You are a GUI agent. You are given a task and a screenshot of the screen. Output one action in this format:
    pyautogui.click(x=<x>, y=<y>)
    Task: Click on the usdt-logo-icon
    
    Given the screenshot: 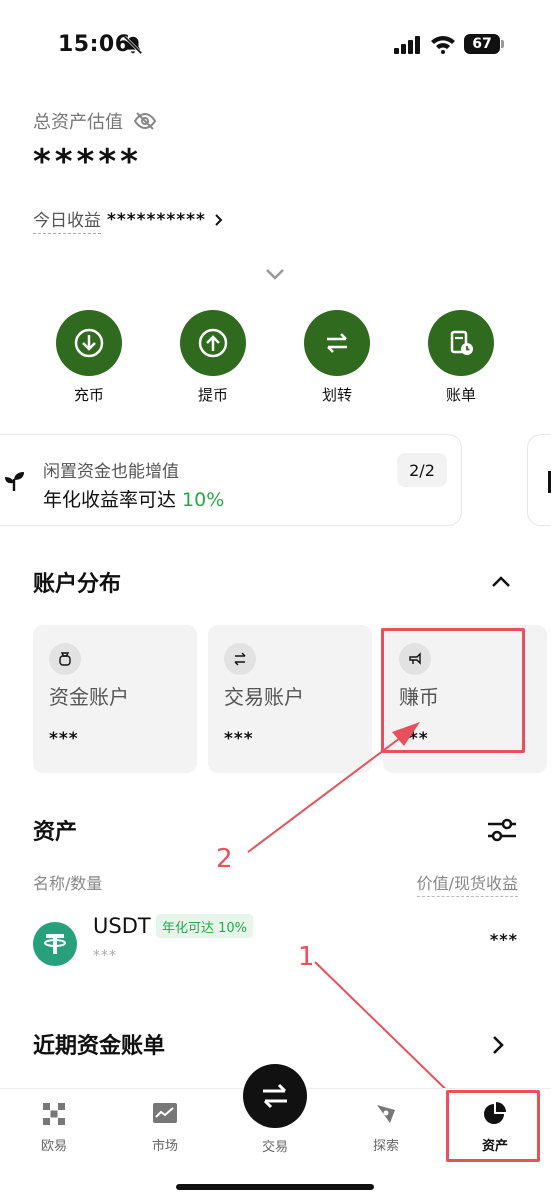 What is the action you would take?
    pyautogui.click(x=55, y=944)
    